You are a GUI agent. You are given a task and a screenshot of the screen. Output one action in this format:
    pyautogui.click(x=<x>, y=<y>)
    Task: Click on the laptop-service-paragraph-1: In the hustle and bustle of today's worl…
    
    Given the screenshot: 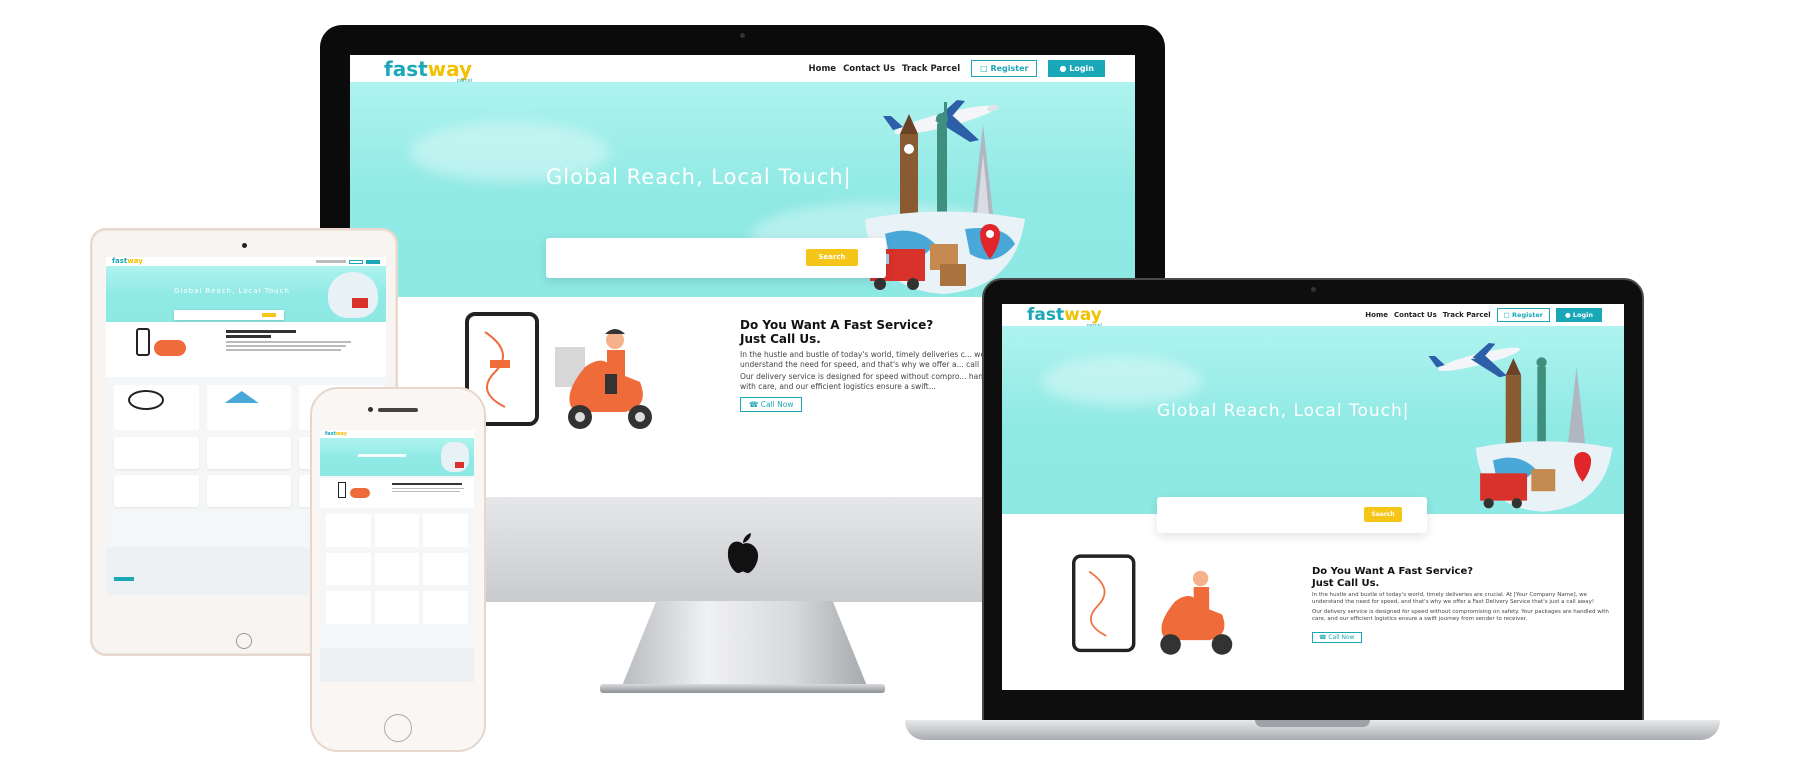 What is the action you would take?
    pyautogui.click(x=1453, y=599)
    